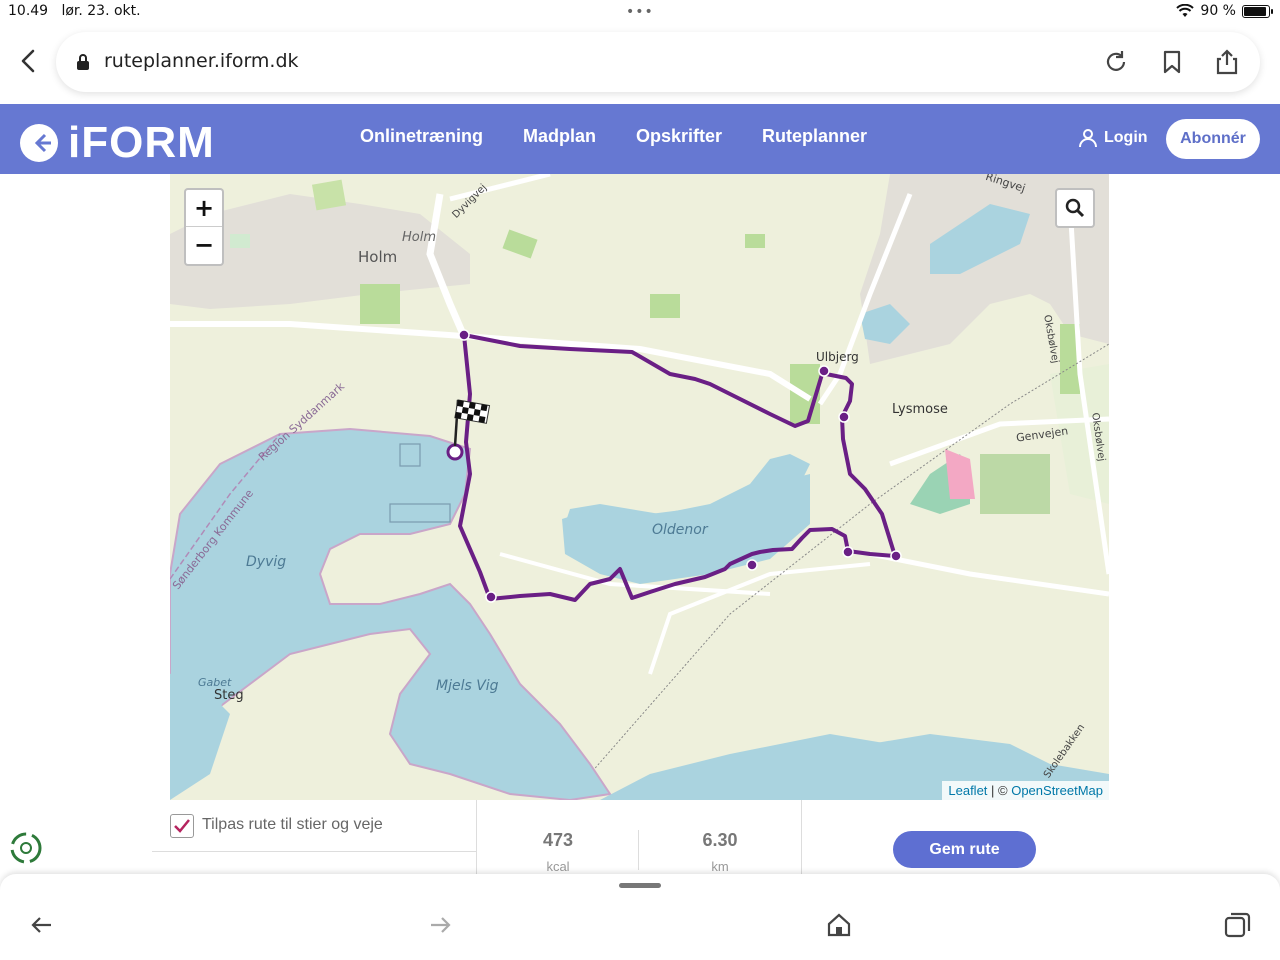 Image resolution: width=1280 pixels, height=960 pixels. Describe the element at coordinates (266, 562) in the screenshot. I see `map-label-dyvig: Dyvig` at that location.